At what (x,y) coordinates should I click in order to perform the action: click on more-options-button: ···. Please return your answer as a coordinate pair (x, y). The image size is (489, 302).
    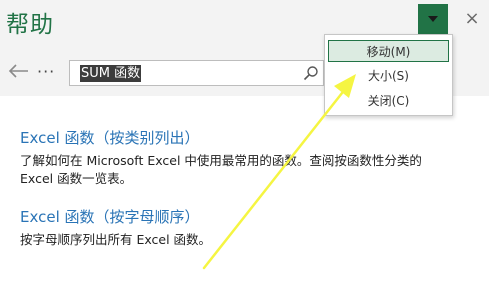
    Looking at the image, I should click on (46, 71).